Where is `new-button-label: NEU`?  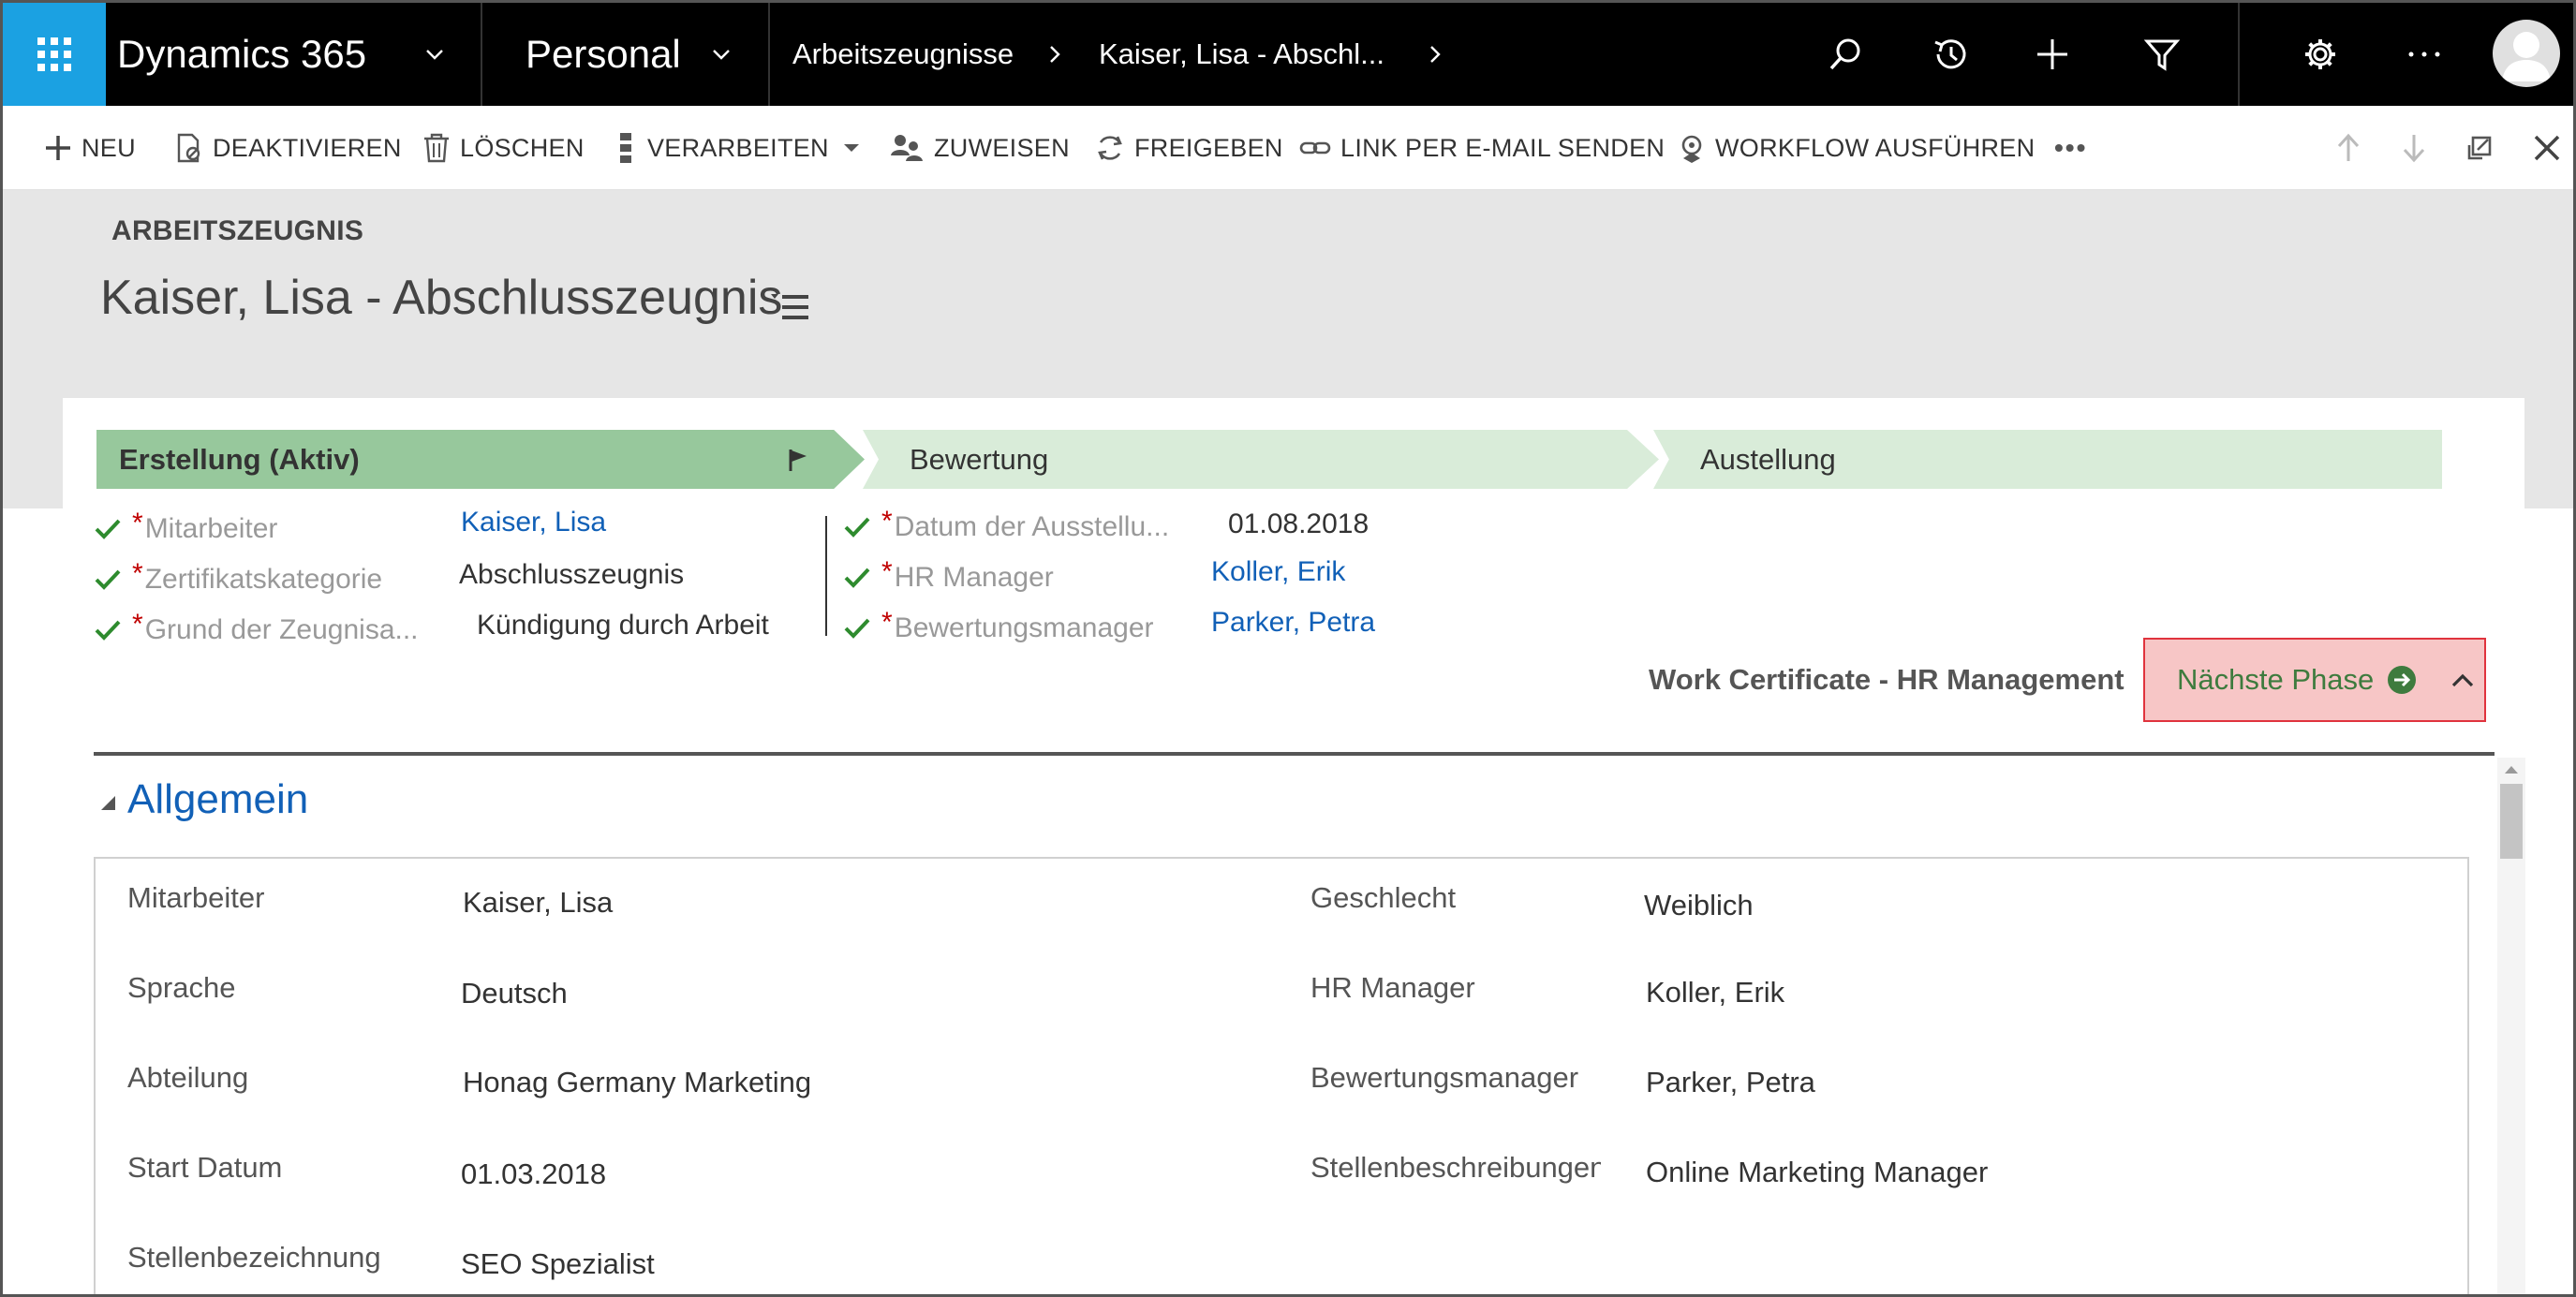 new-button-label: NEU is located at coordinates (109, 147).